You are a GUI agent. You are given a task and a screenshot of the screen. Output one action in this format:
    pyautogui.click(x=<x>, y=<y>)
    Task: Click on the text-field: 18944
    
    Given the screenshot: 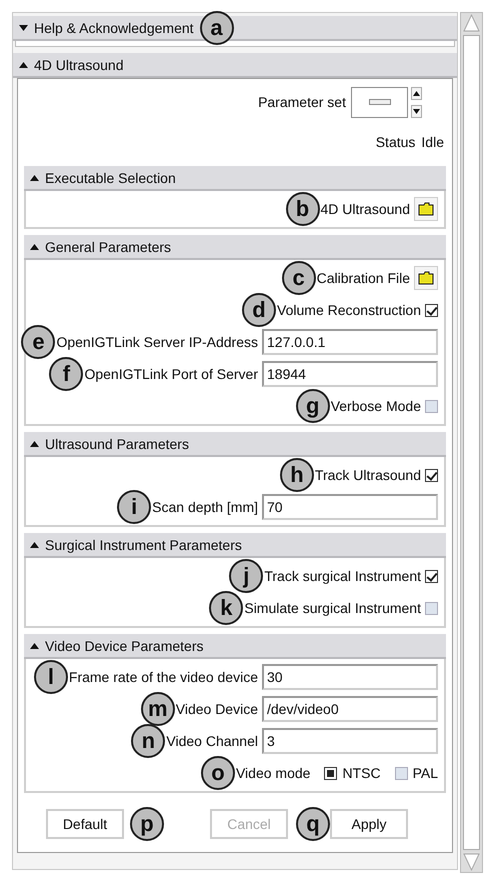 What is the action you would take?
    pyautogui.click(x=350, y=374)
    